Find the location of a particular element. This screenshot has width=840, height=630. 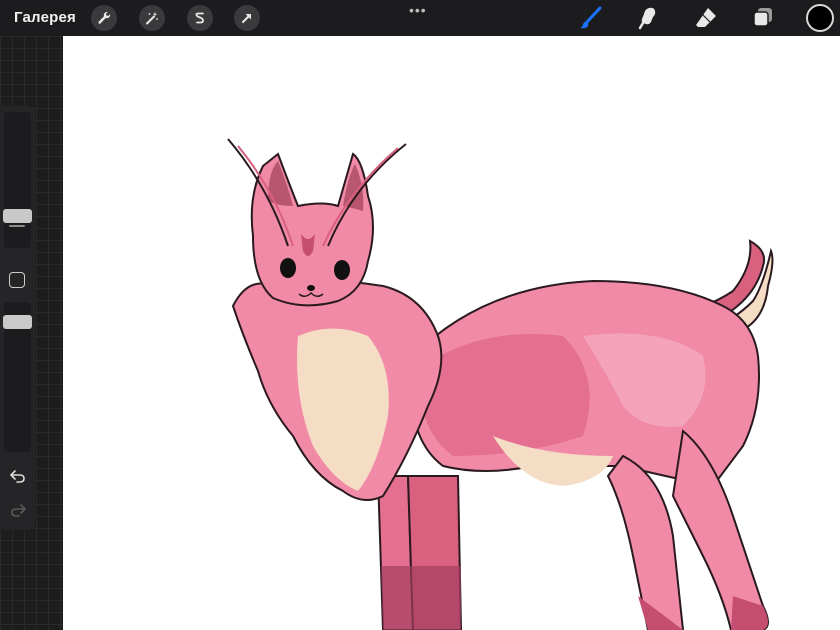

magic-wand-icon is located at coordinates (152, 18).